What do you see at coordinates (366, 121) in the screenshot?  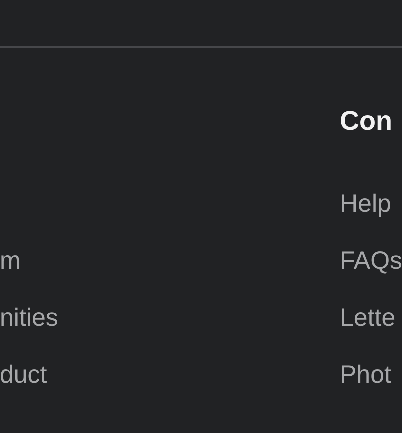 I see `column-heading: Con` at bounding box center [366, 121].